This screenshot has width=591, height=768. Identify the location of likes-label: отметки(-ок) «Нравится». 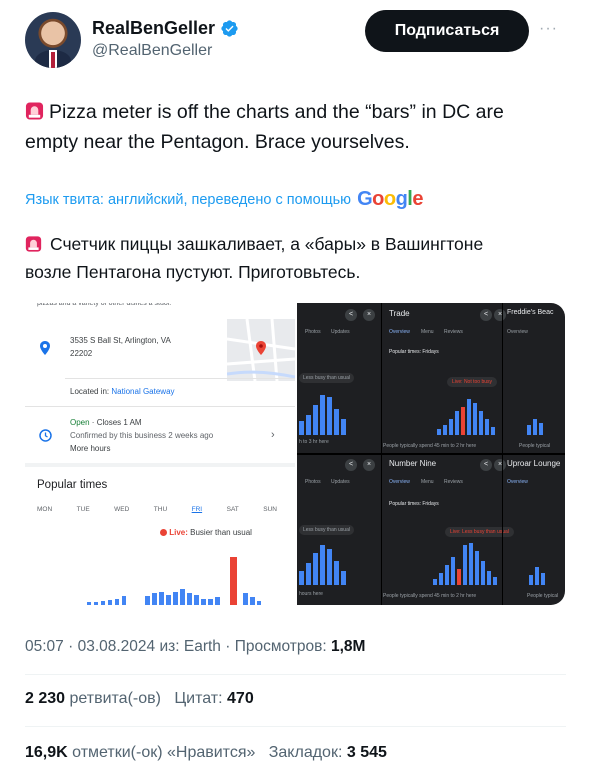
(163, 752).